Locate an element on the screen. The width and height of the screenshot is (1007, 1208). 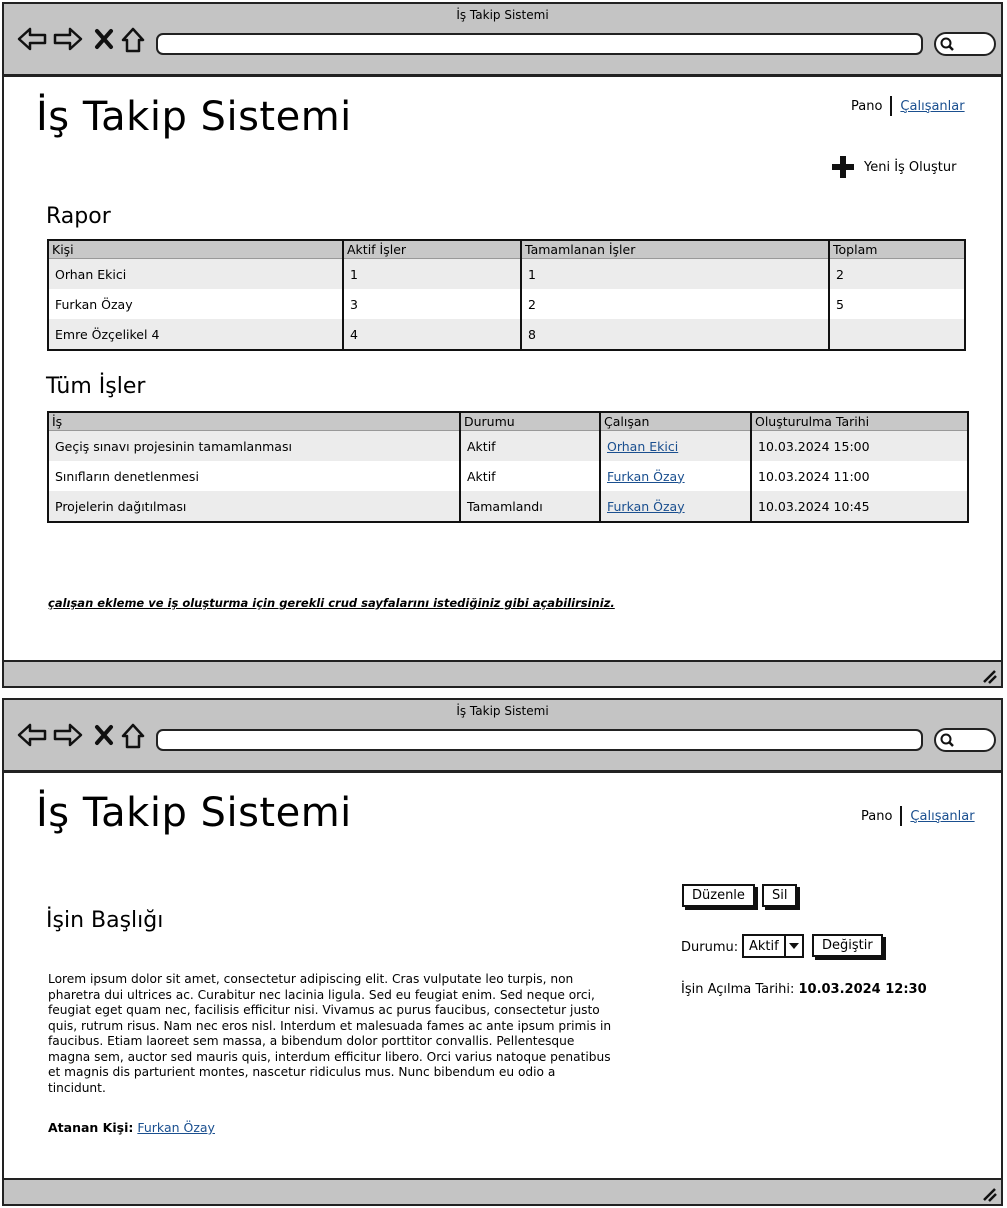
job-cell-status: Tamamlandı is located at coordinates (529, 506).